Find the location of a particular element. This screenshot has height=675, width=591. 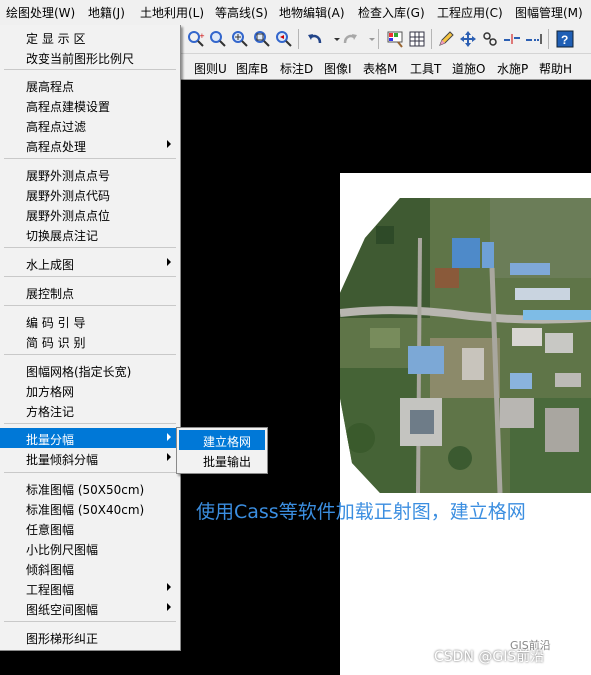

menu-item-batch-tilted-split: 批量倾斜分幅 is located at coordinates (90, 458).